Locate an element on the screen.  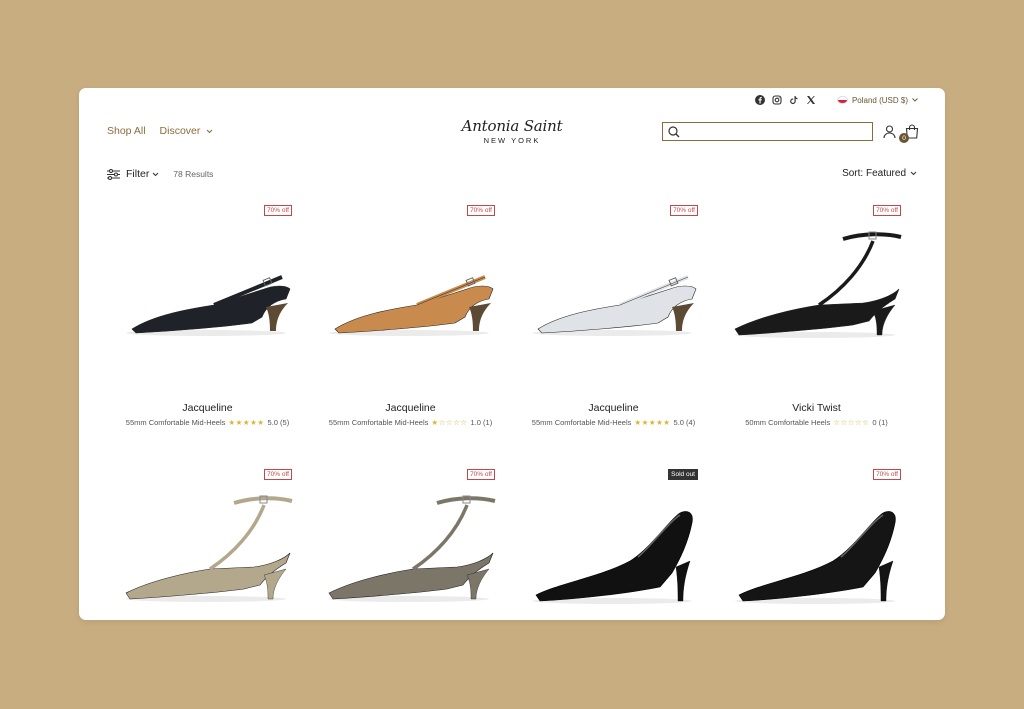
product-meta: 55mm Comfortable Mid-Heels ★★★★★ 5.0 (4) is located at coordinates (613, 422).